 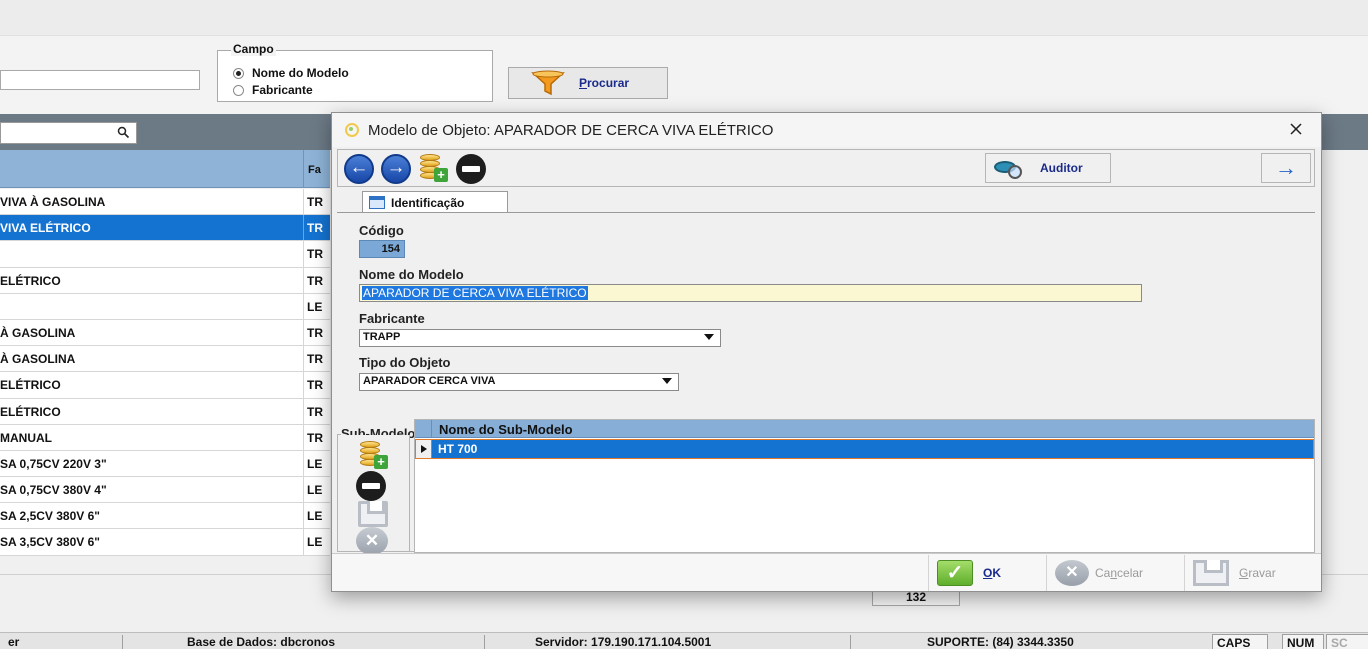 I want to click on submodelos-grid: Nome do Sub-Modelo HT 700, so click(x=864, y=486).